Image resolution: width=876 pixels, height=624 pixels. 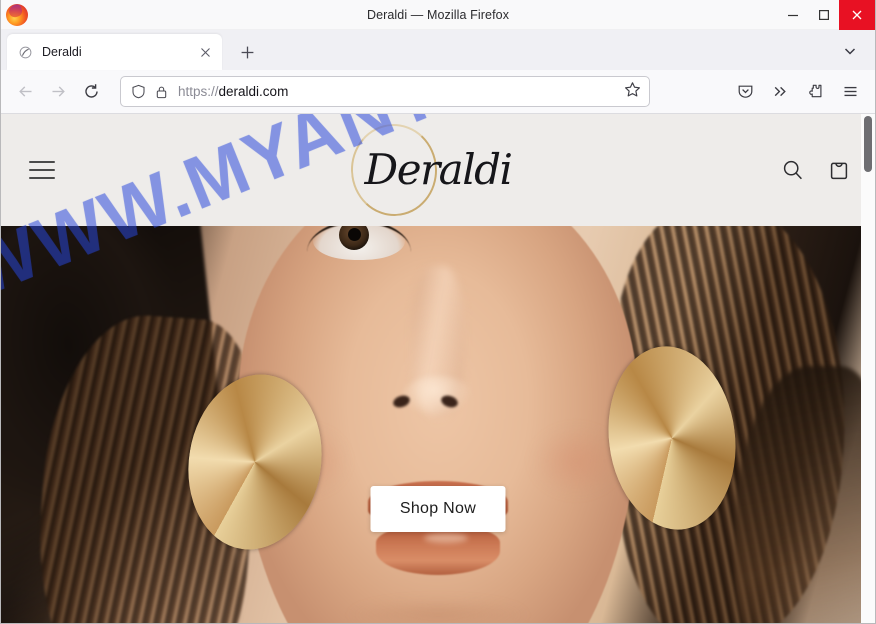 I want to click on hamburger-menu-icon, so click(x=850, y=91).